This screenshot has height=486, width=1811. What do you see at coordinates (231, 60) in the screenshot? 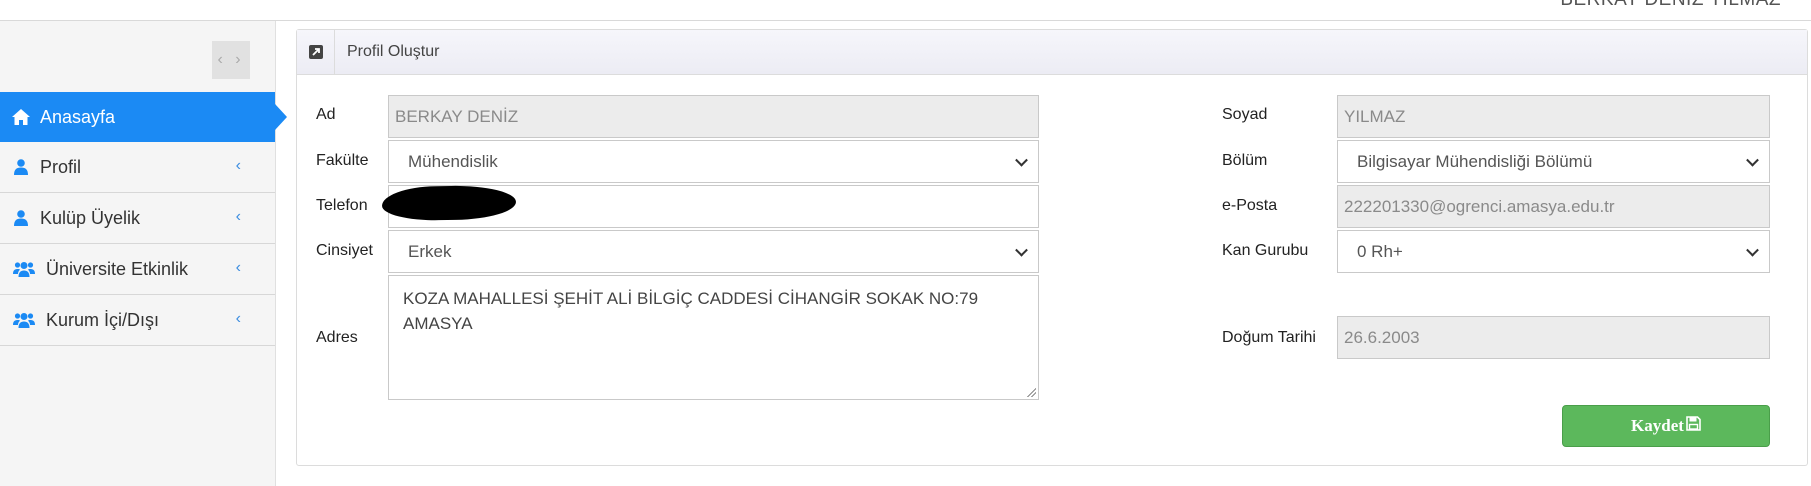
I see `sidebar-toggle-button: ‹ ›` at bounding box center [231, 60].